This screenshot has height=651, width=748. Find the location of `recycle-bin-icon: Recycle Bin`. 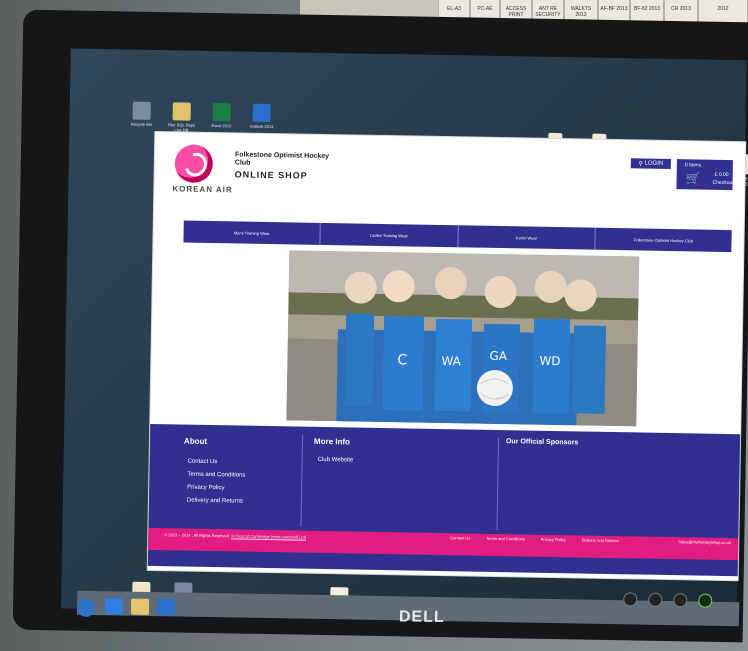

recycle-bin-icon: Recycle Bin is located at coordinates (141, 116).